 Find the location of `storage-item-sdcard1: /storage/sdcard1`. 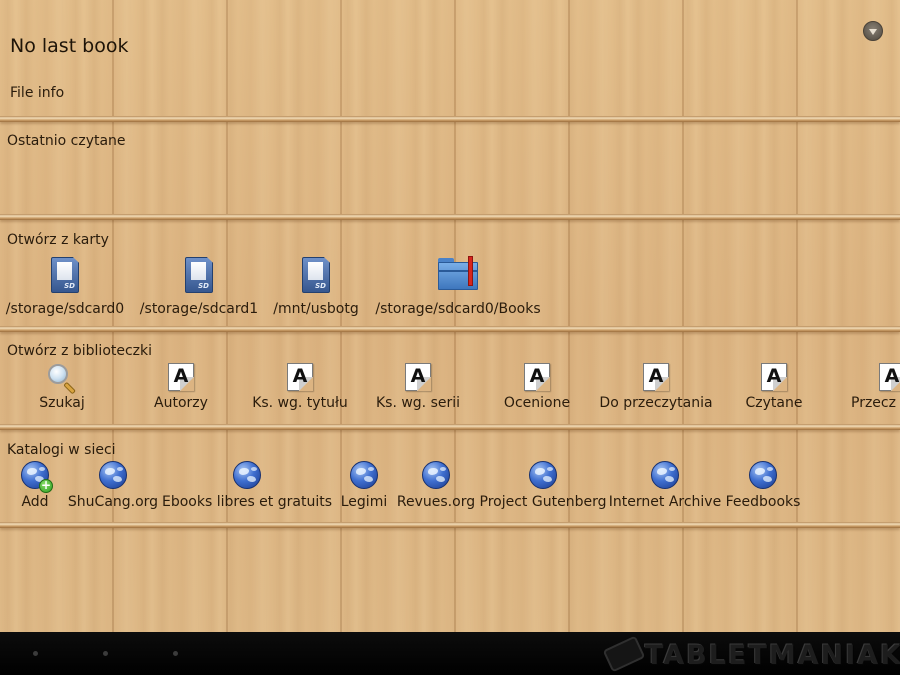

storage-item-sdcard1: /storage/sdcard1 is located at coordinates (199, 290).